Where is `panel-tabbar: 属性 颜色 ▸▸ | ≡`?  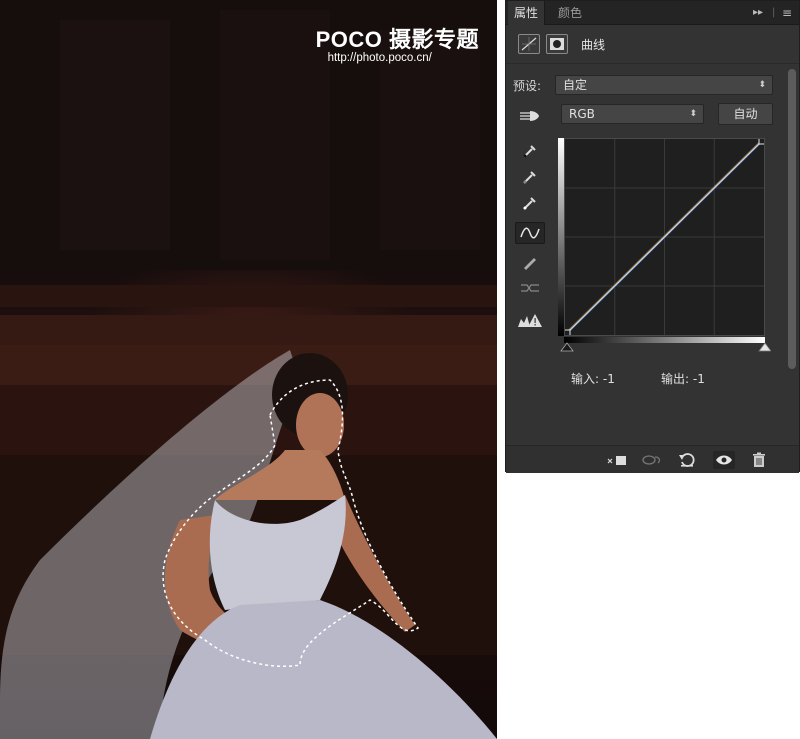 panel-tabbar: 属性 颜色 ▸▸ | ≡ is located at coordinates (652, 13).